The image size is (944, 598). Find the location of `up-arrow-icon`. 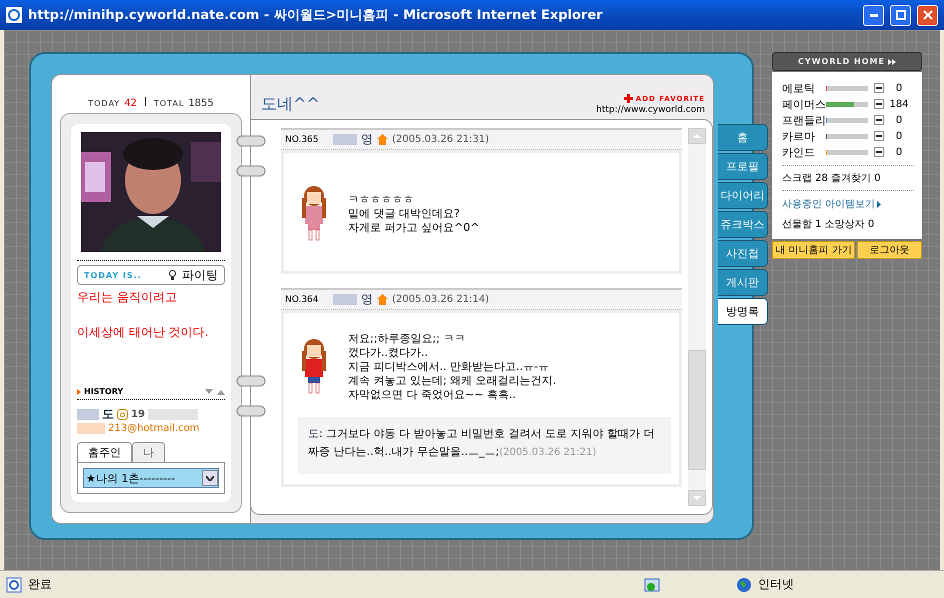

up-arrow-icon is located at coordinates (697, 136).